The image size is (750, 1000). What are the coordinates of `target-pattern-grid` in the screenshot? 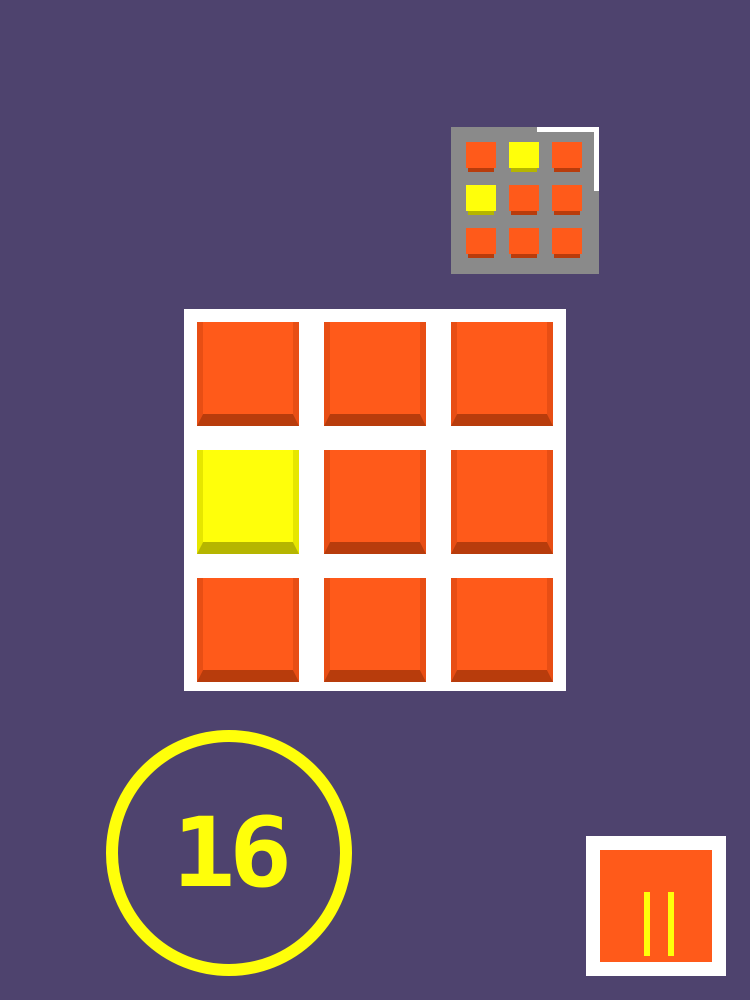 It's located at (524, 200).